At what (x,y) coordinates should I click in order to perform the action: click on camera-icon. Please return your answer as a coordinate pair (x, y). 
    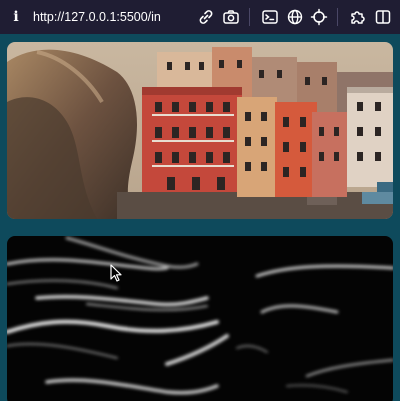
    Looking at the image, I should click on (231, 17).